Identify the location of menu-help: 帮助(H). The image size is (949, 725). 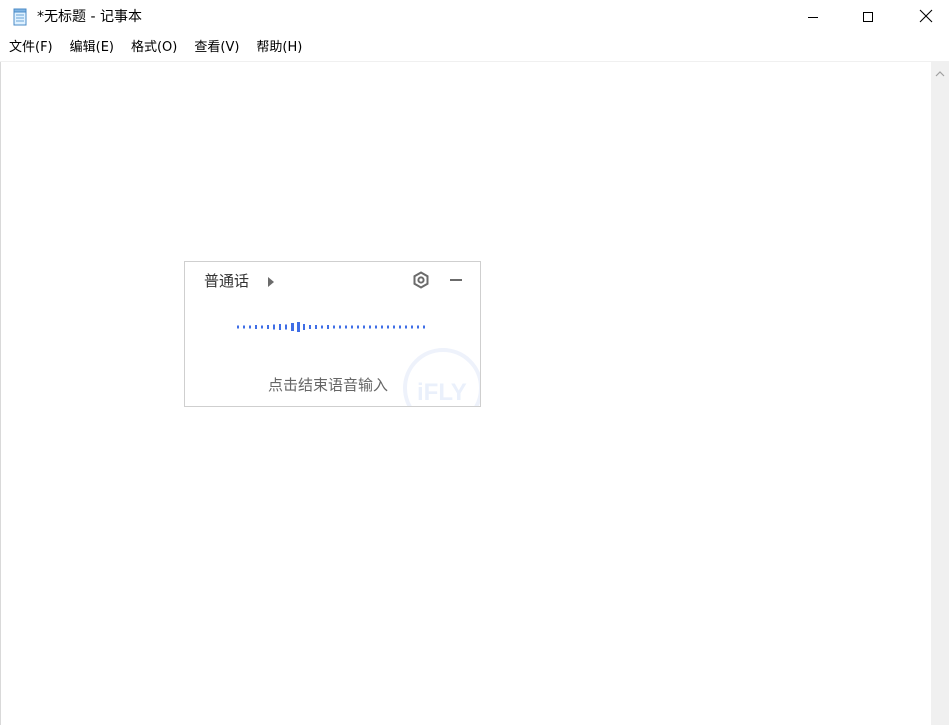
(278, 48).